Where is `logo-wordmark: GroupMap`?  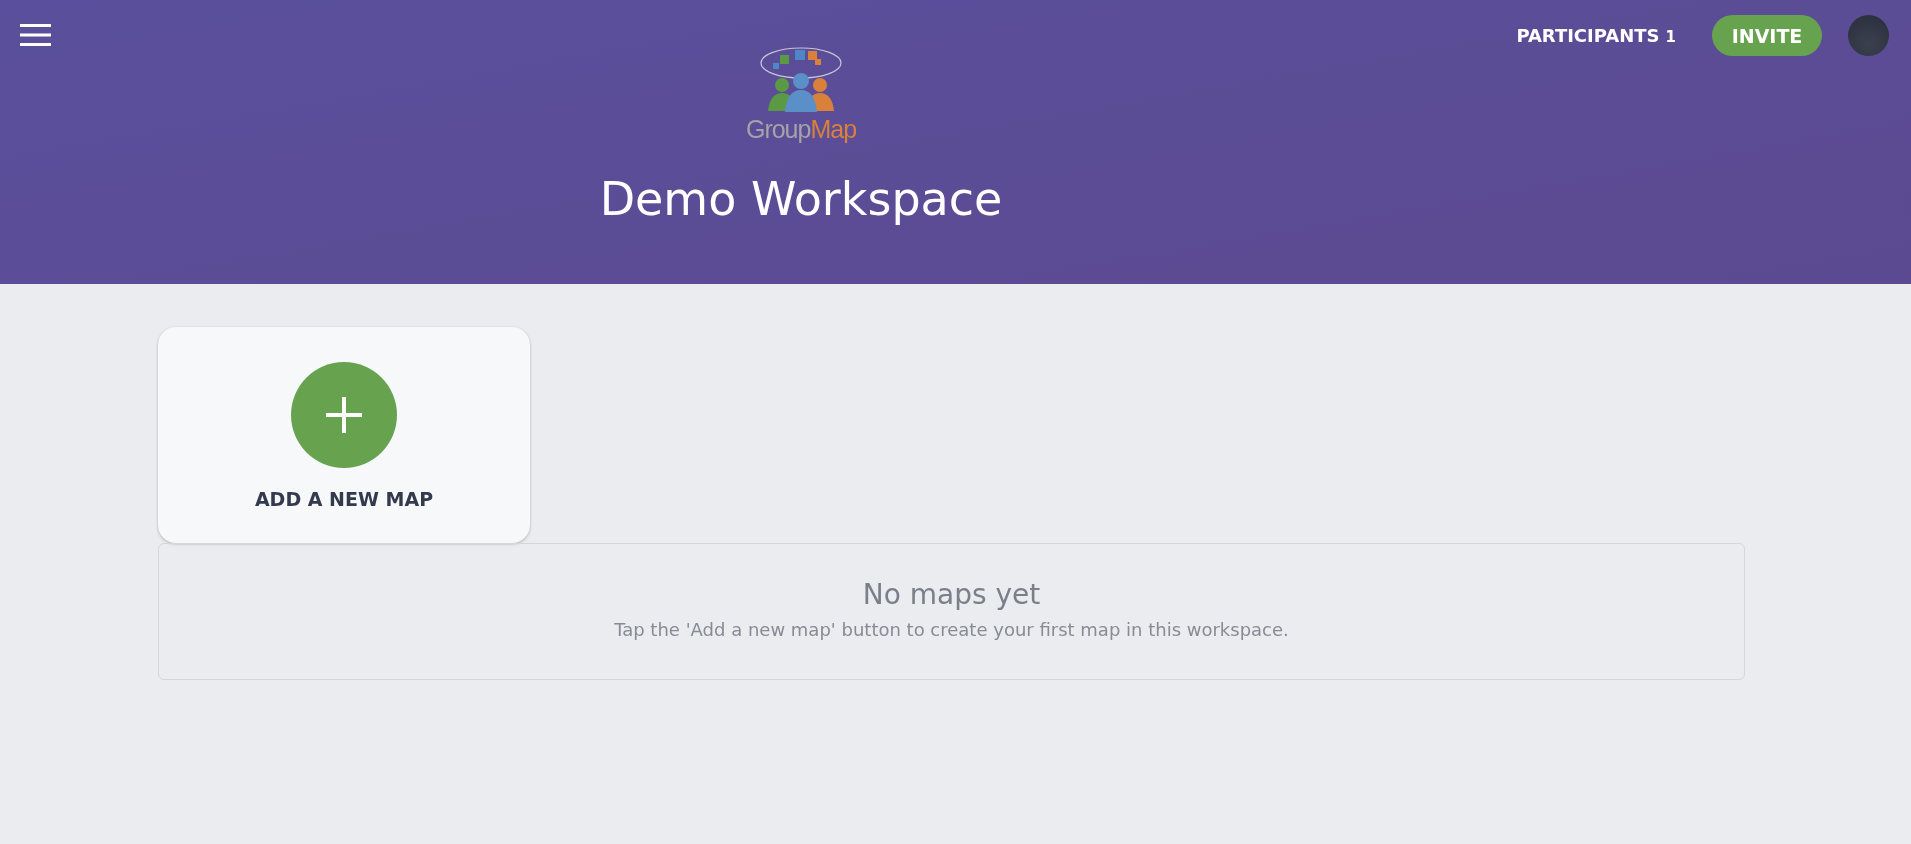
logo-wordmark: GroupMap is located at coordinates (801, 129).